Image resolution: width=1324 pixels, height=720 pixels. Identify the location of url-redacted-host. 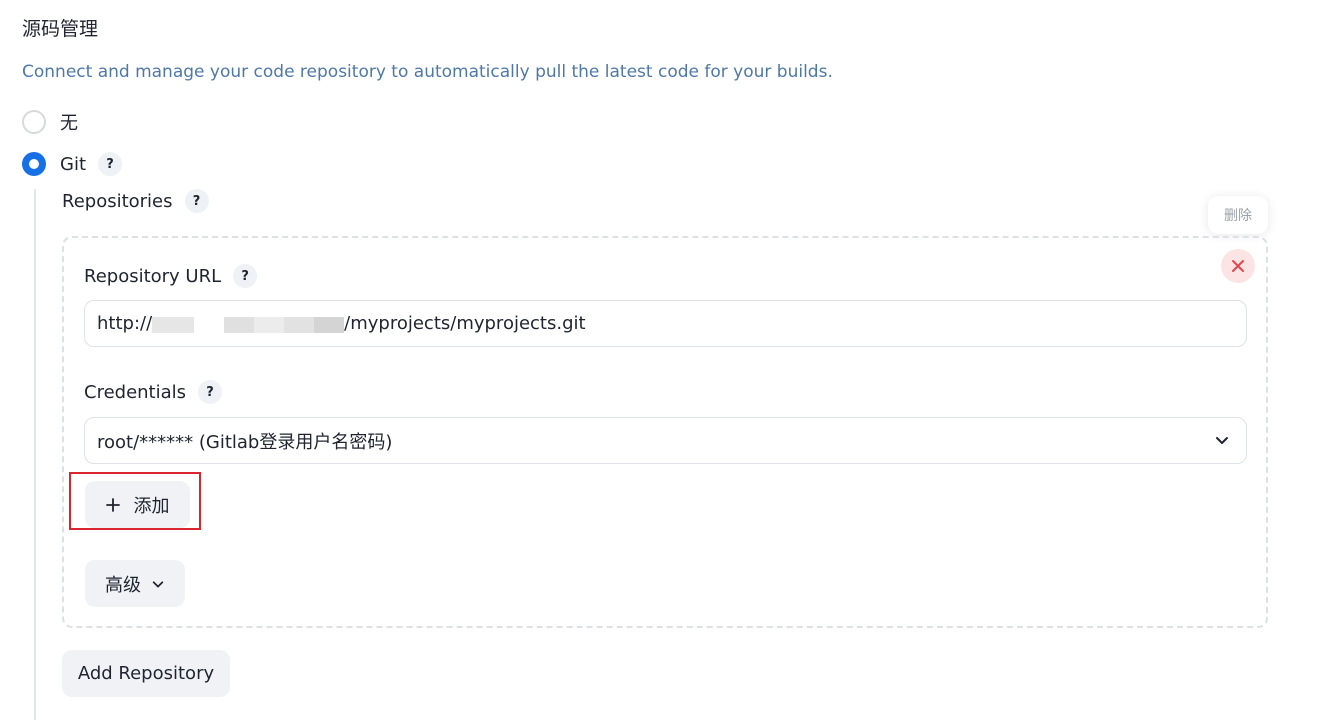
(248, 324).